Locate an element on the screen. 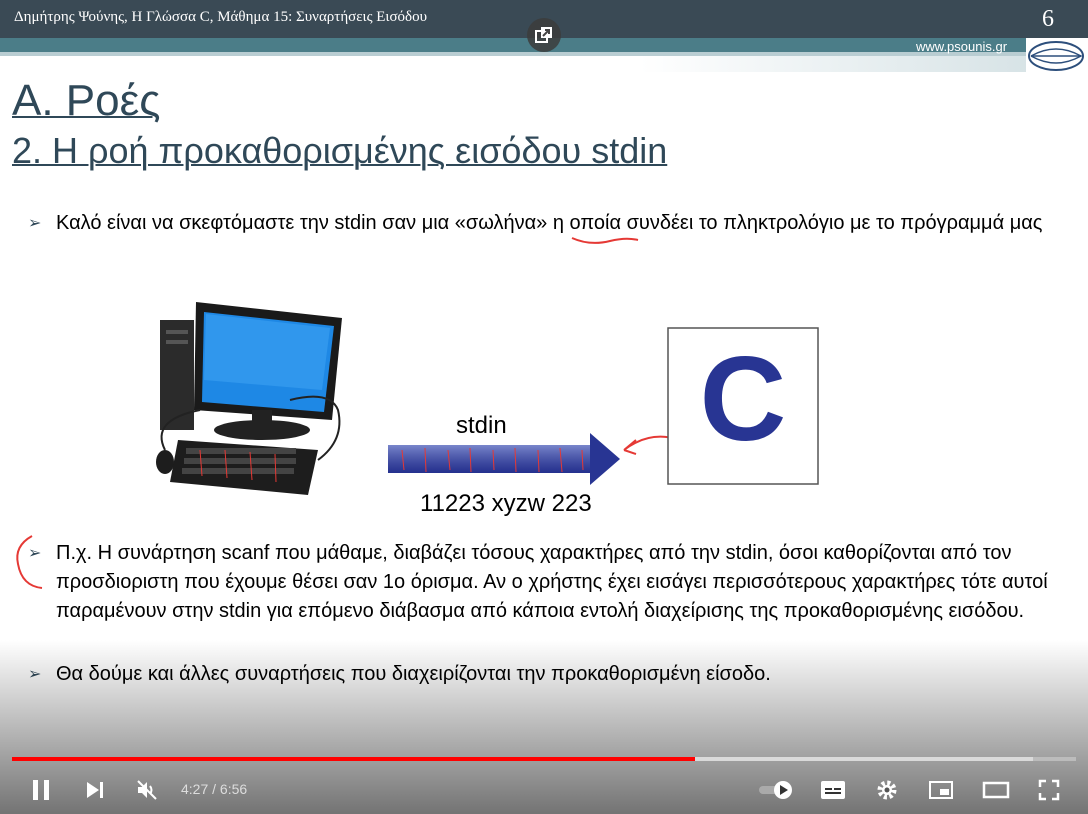  settings-button is located at coordinates (887, 790).